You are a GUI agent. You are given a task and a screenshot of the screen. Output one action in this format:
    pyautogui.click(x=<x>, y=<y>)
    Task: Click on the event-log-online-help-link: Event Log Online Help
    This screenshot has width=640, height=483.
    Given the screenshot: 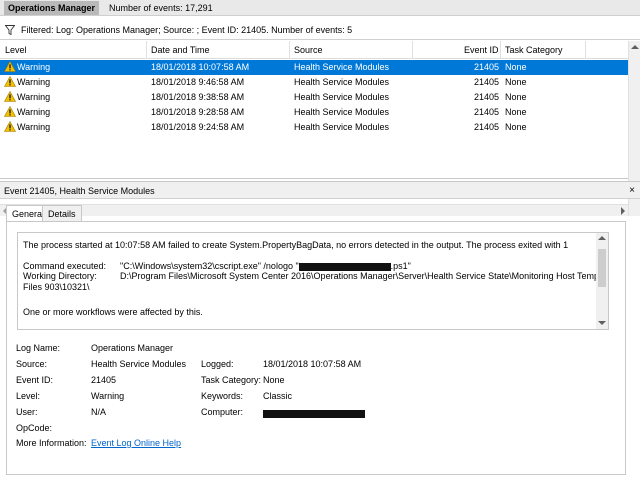 What is the action you would take?
    pyautogui.click(x=136, y=443)
    